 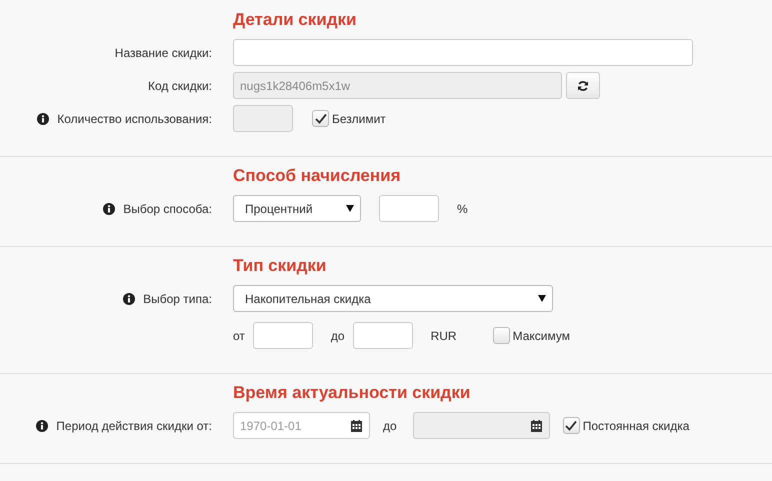 What do you see at coordinates (280, 266) in the screenshot?
I see `section-title: Тип скидки` at bounding box center [280, 266].